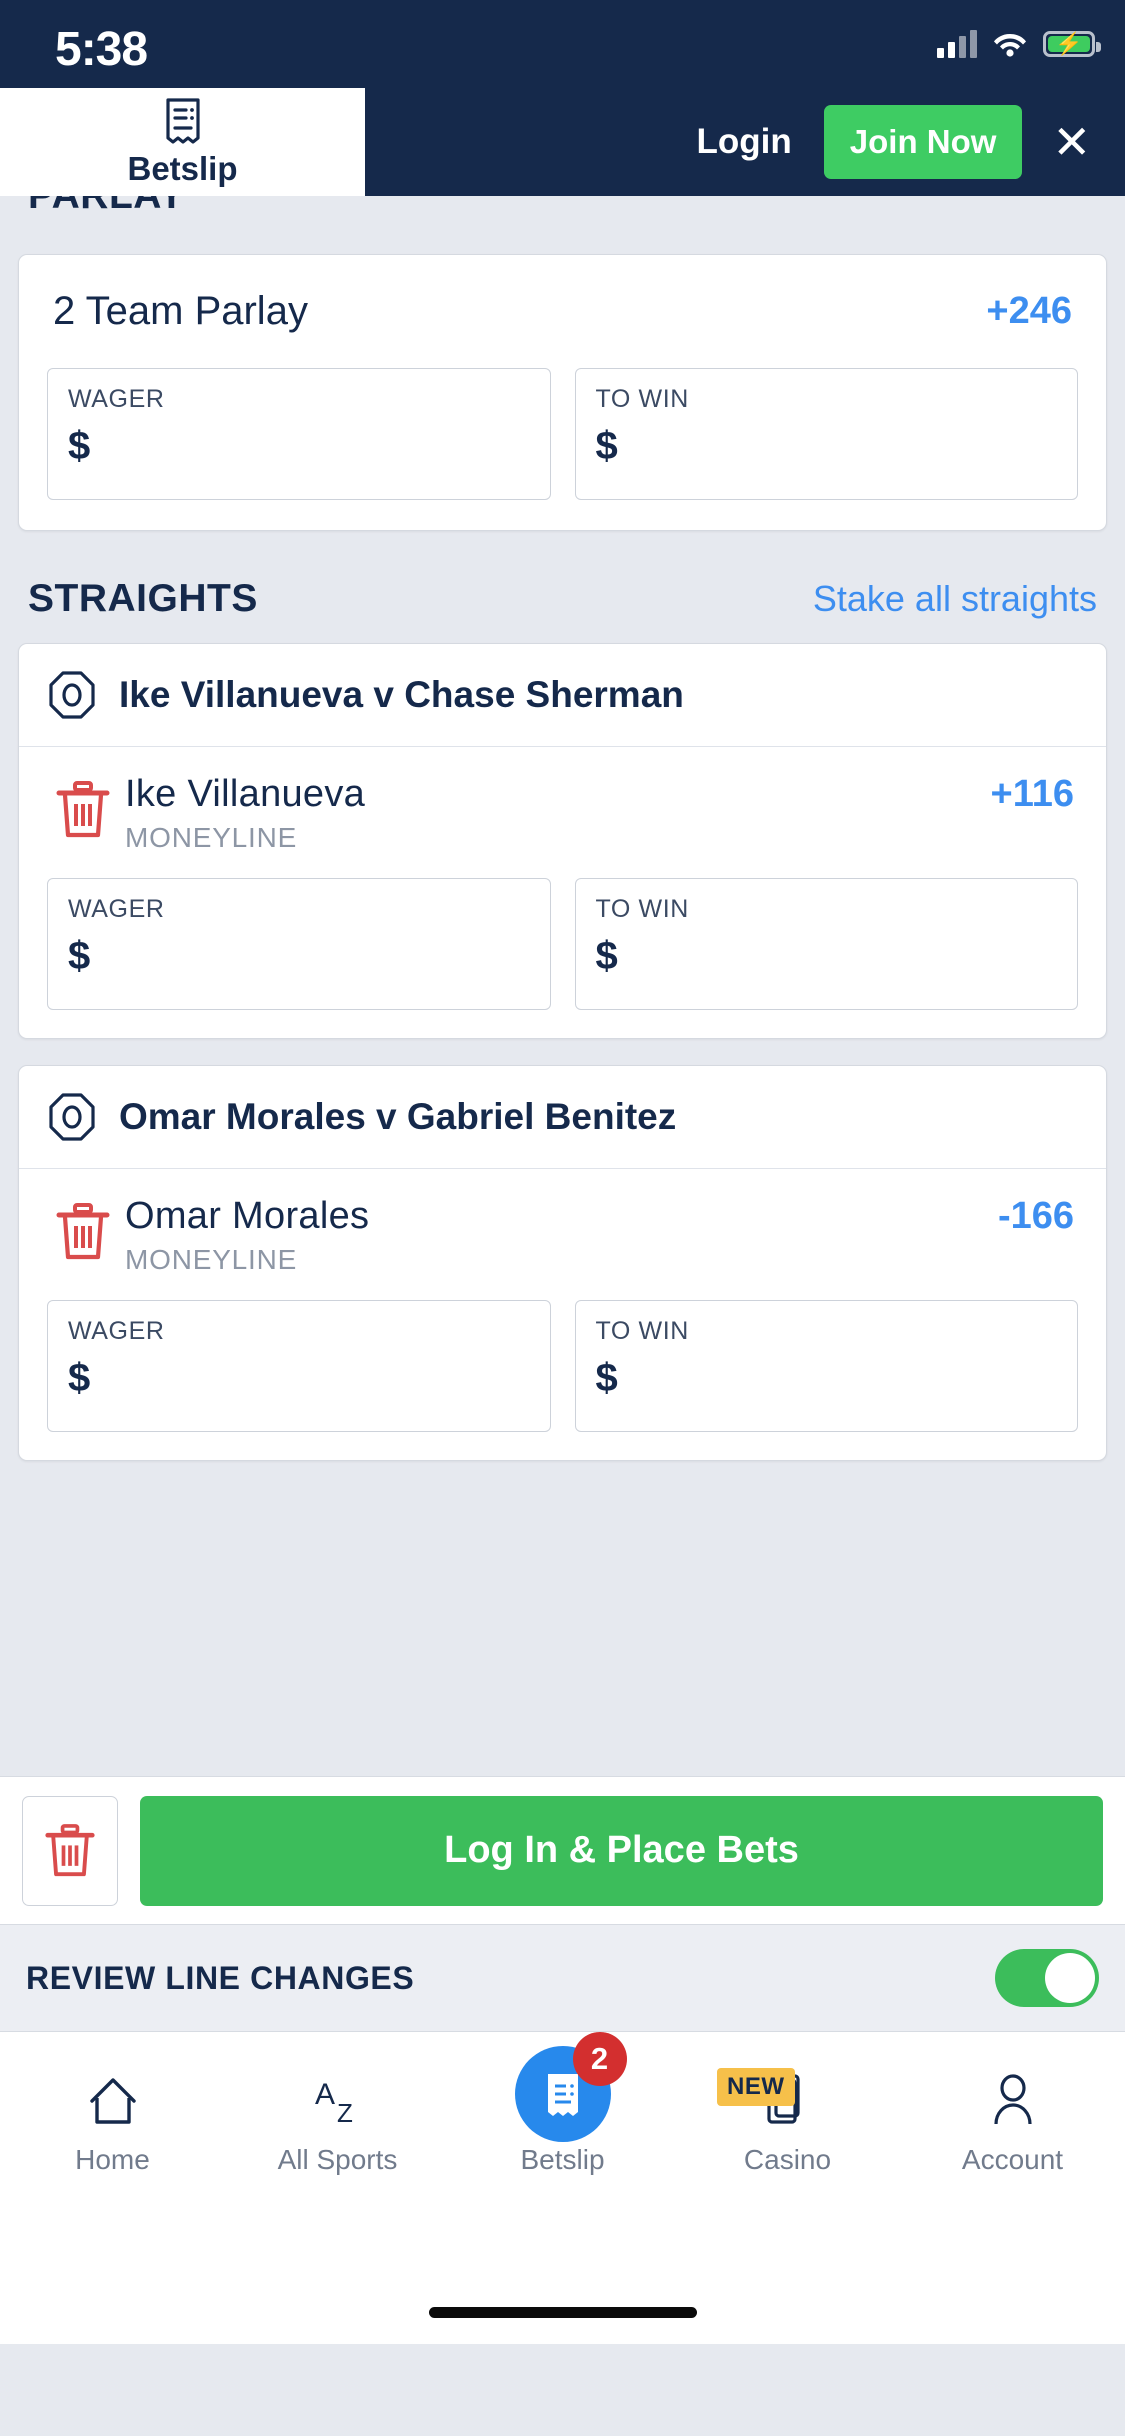  What do you see at coordinates (180, 311) in the screenshot?
I see `parlay-name: 2 Team Parlay` at bounding box center [180, 311].